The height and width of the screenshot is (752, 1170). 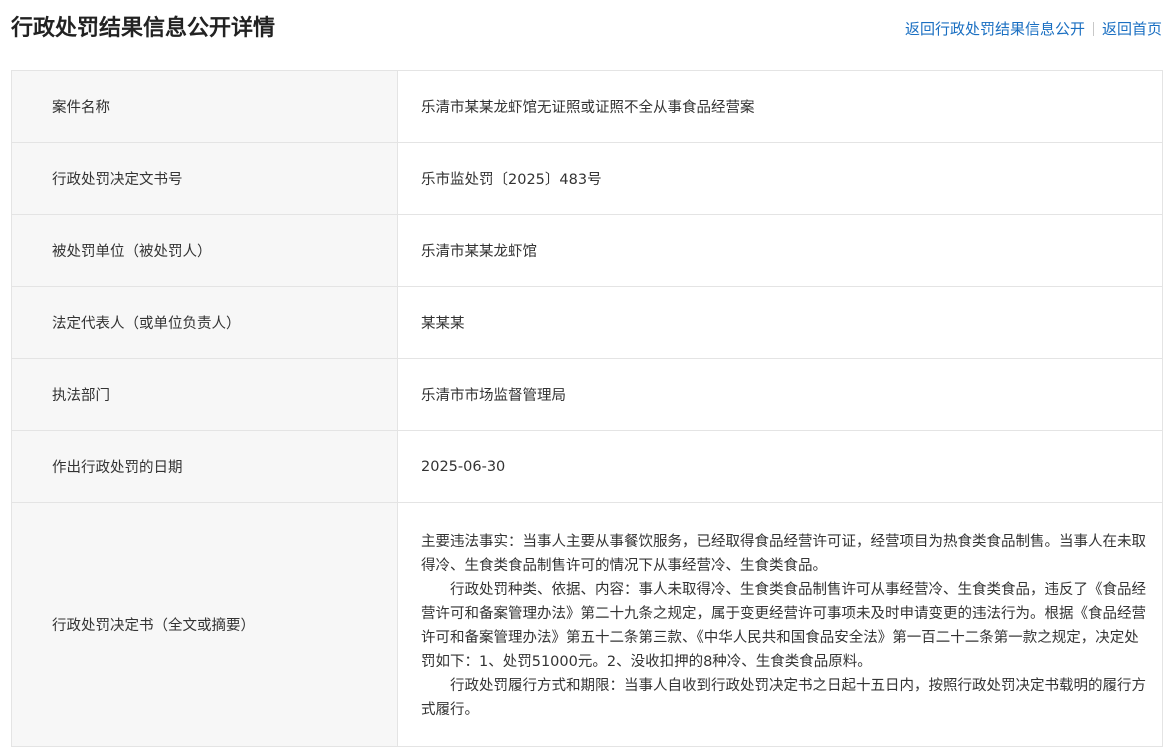 I want to click on row-label-penalized-party: 被处罚单位（被处罚人）, so click(x=204, y=250).